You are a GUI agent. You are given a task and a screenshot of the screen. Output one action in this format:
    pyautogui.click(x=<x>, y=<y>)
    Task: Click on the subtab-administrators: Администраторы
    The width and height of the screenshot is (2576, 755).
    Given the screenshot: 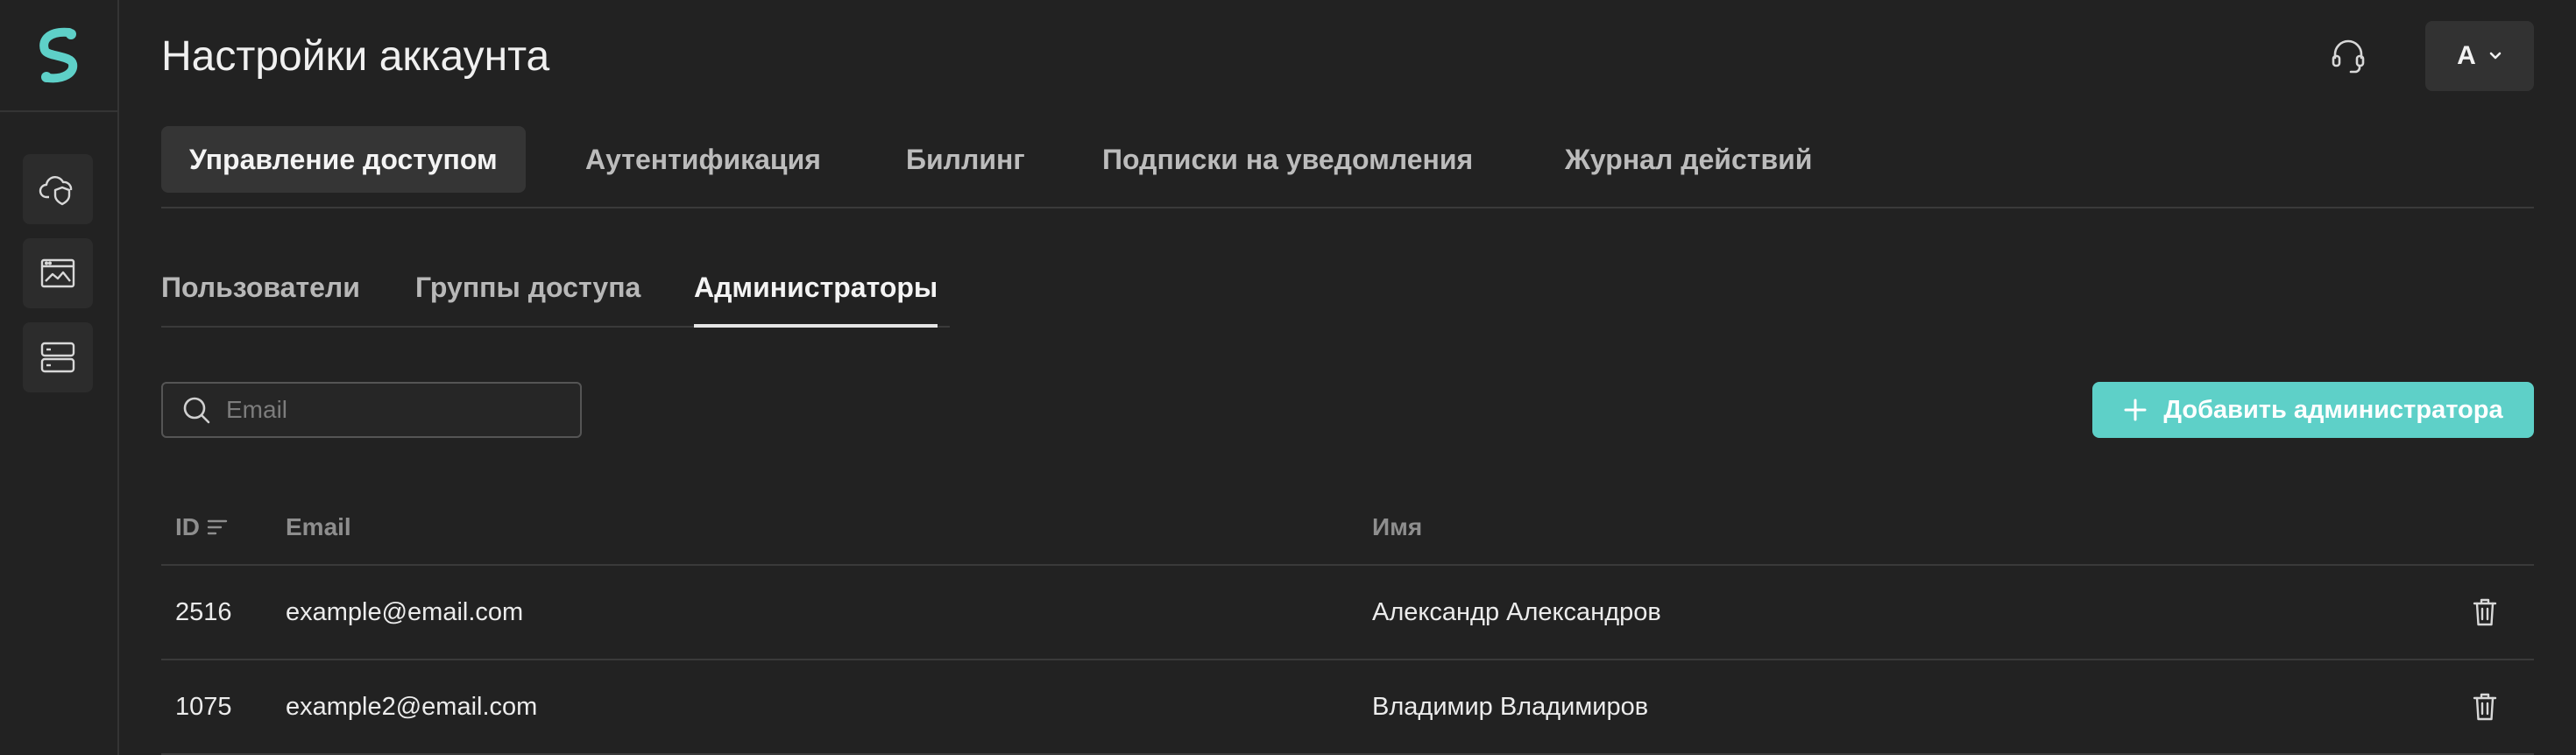 What is the action you would take?
    pyautogui.click(x=816, y=295)
    